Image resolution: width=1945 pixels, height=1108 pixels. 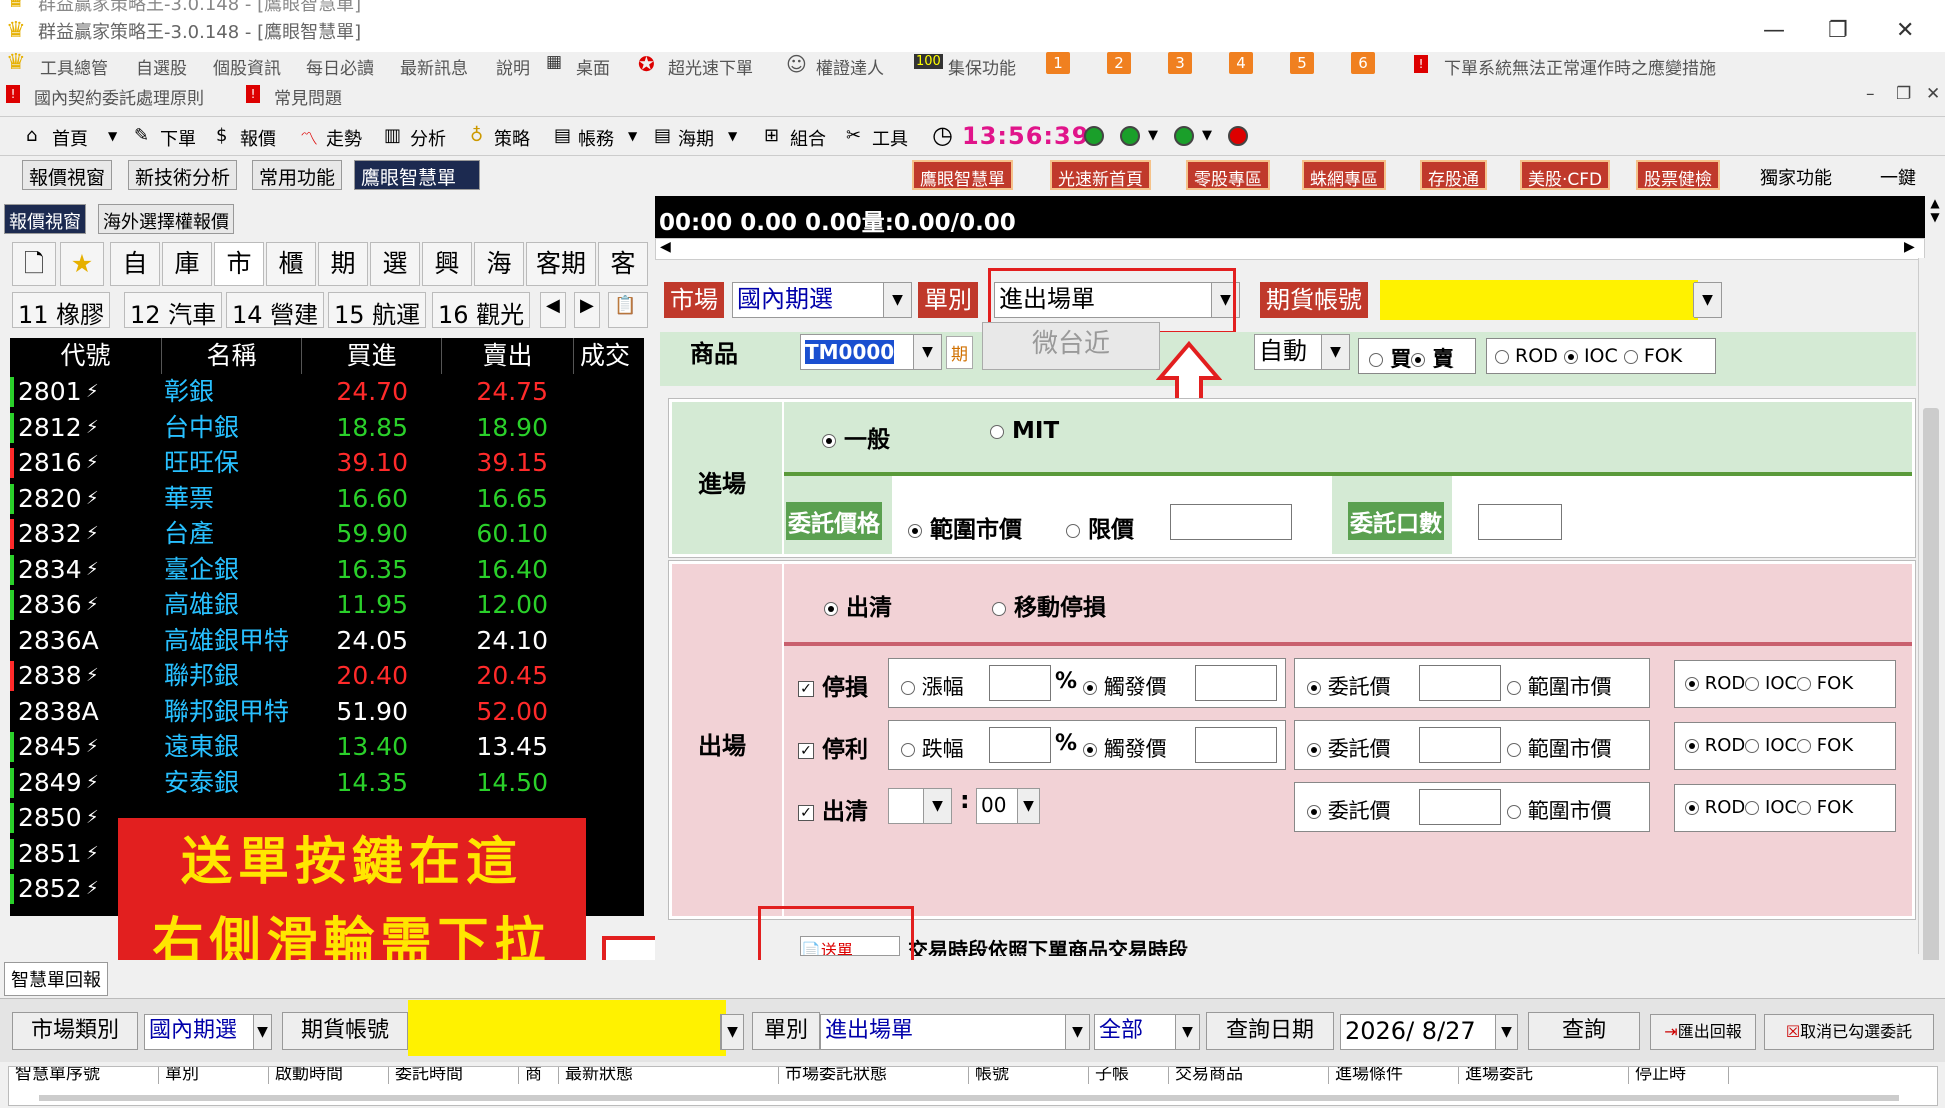 I want to click on close-icon: ✕, so click(x=1905, y=30).